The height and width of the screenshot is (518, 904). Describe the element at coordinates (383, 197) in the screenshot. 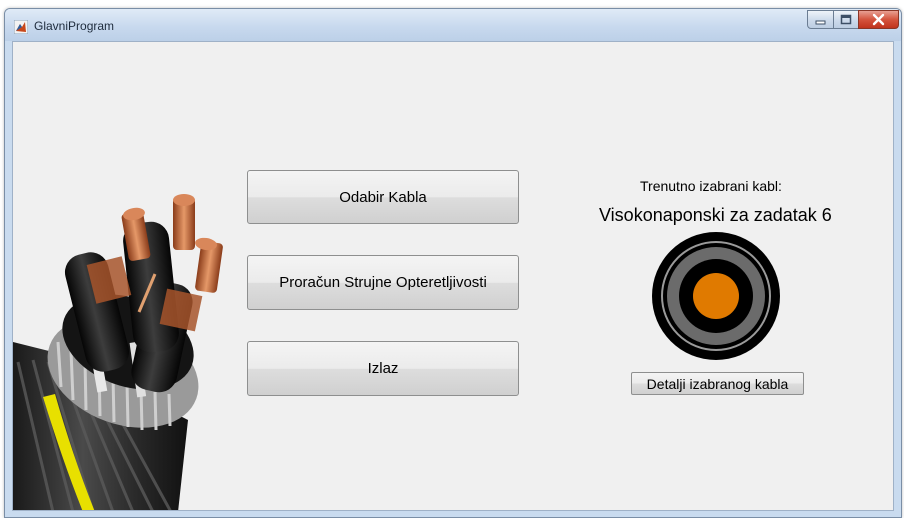

I see `select-cable-button: Odabir Kabla` at that location.